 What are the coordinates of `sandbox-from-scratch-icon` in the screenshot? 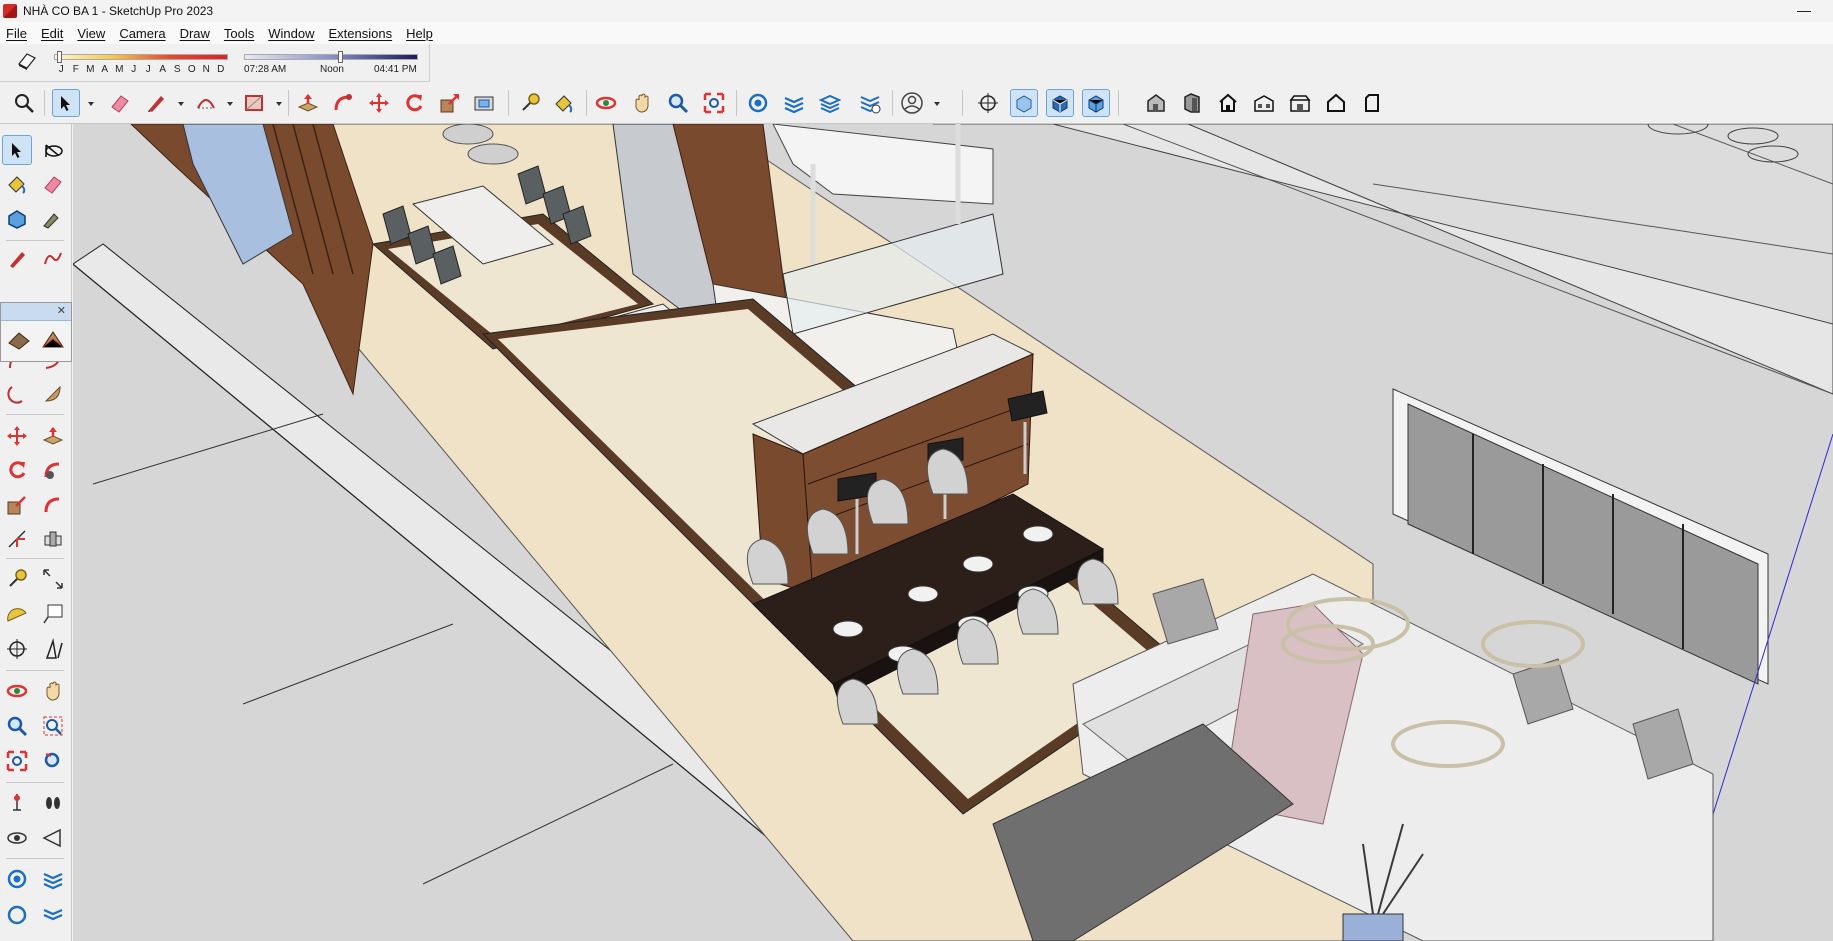 It's located at (53, 341).